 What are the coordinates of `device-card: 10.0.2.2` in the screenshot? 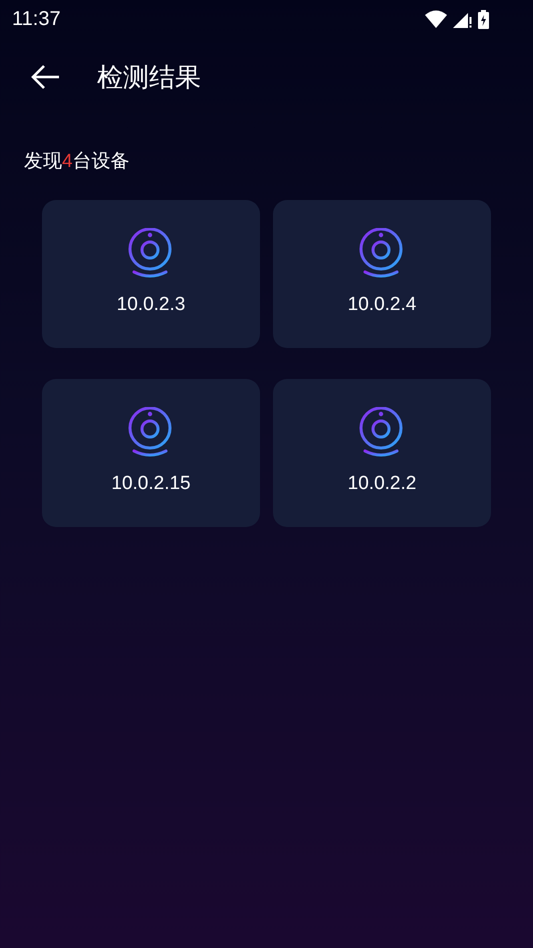 It's located at (382, 453).